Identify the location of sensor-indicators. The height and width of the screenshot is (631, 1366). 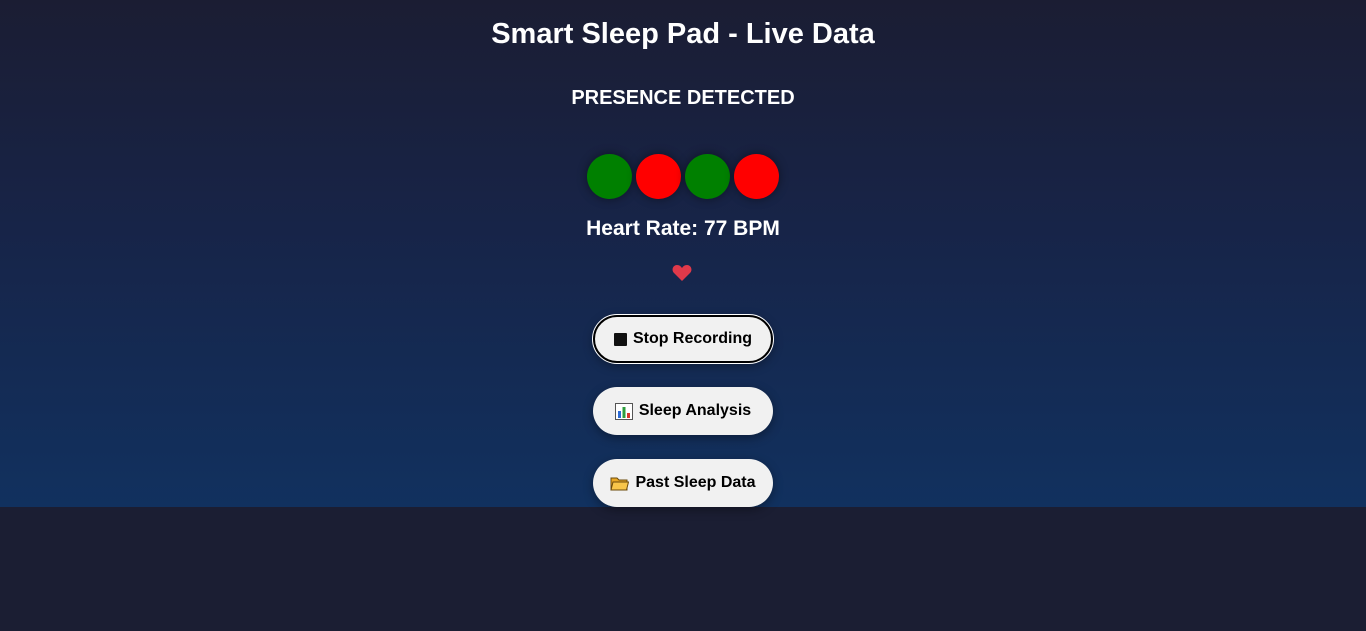
(683, 176).